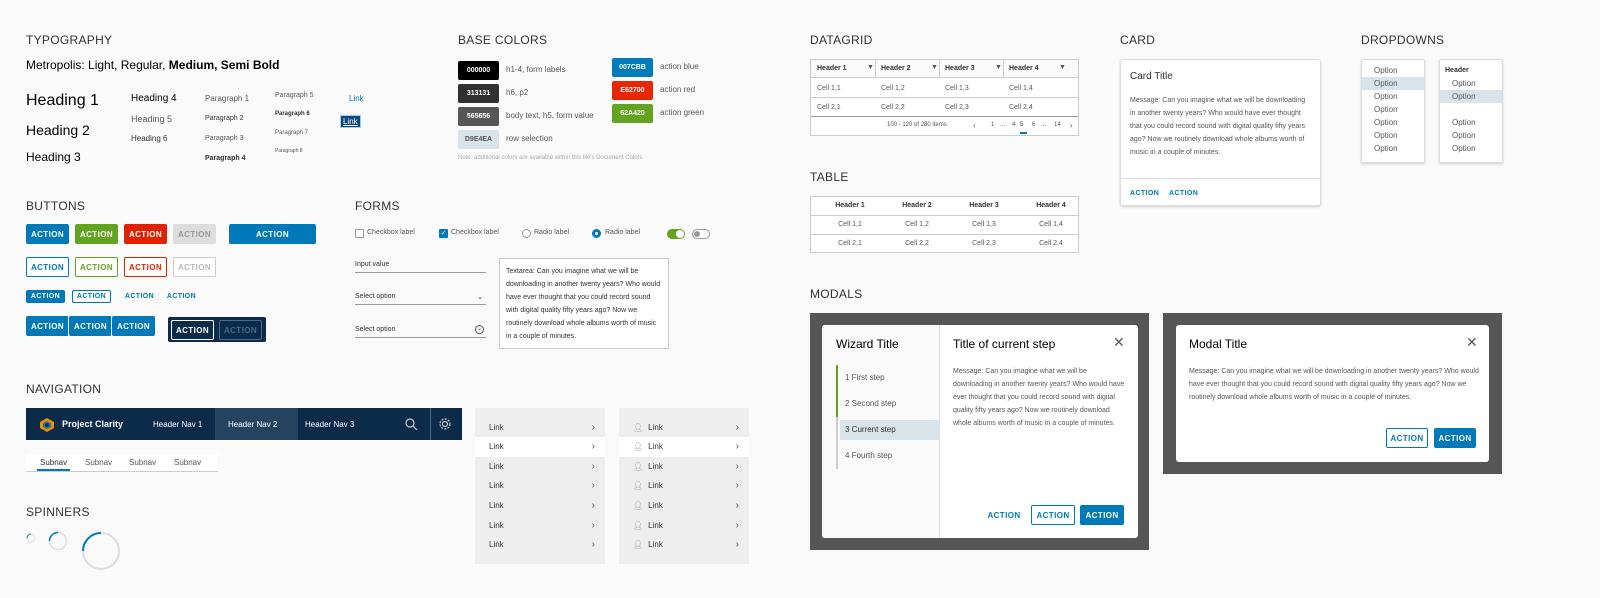  Describe the element at coordinates (974, 125) in the screenshot. I see `chevron-left-icon: ‹` at that location.